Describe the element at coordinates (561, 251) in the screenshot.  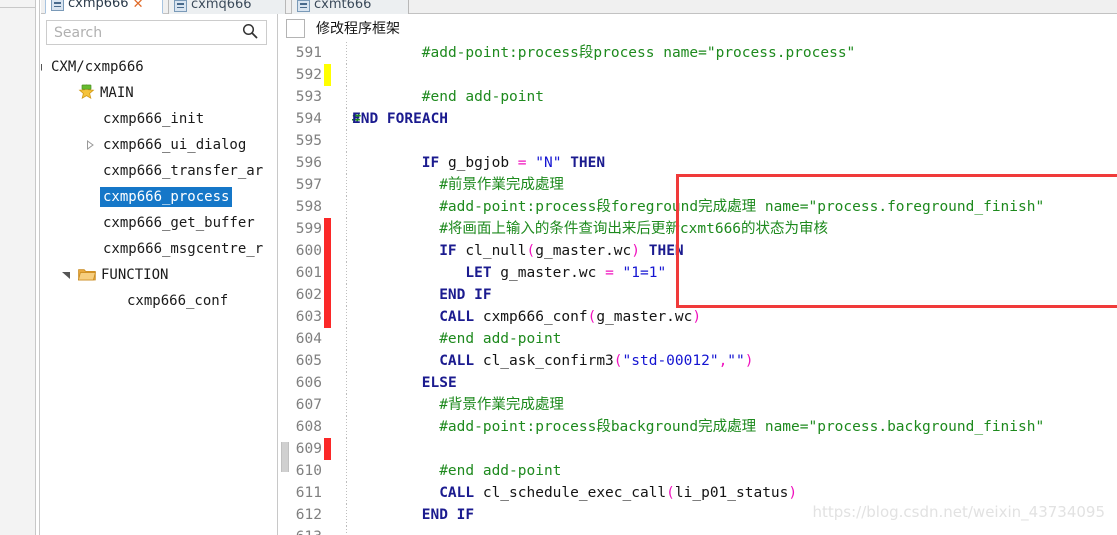
I see `code-text: IF cl_null(g_master.wc) THEN` at that location.